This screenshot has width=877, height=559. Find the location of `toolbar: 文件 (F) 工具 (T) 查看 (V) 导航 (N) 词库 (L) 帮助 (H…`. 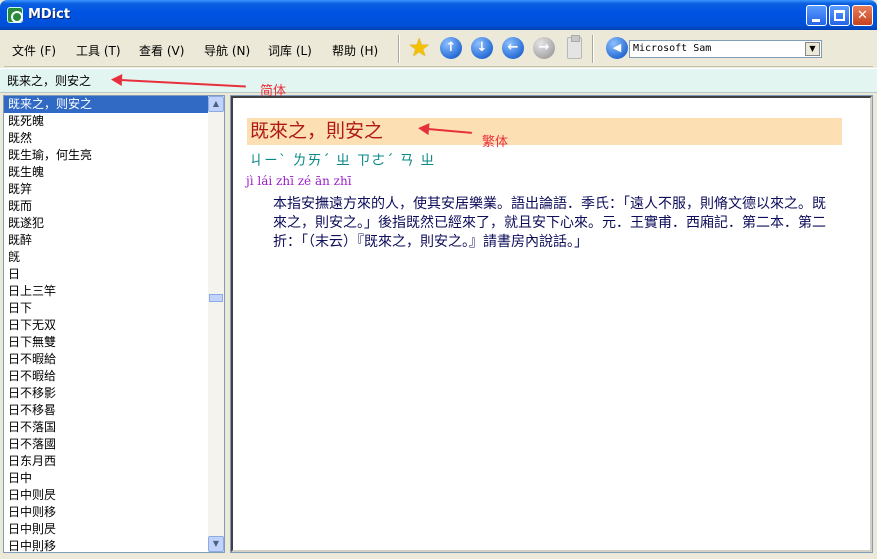

toolbar: 文件 (F) 工具 (T) 查看 (V) 导航 (N) 词库 (L) 帮助 (H… is located at coordinates (438, 49).